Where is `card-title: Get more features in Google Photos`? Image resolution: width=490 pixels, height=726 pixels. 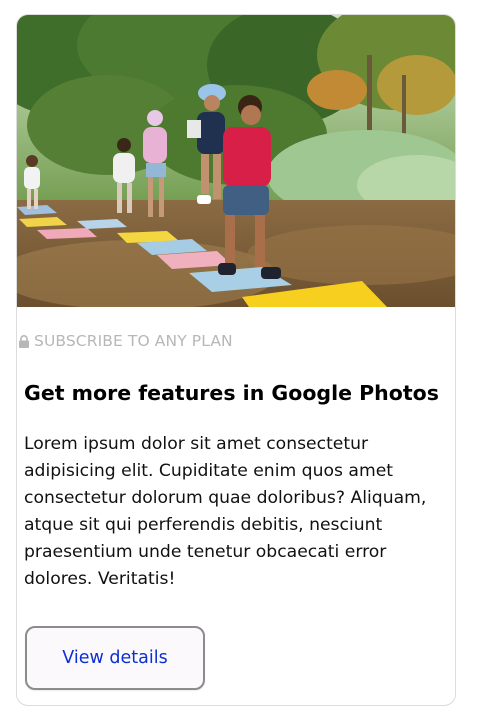 card-title: Get more features in Google Photos is located at coordinates (231, 393).